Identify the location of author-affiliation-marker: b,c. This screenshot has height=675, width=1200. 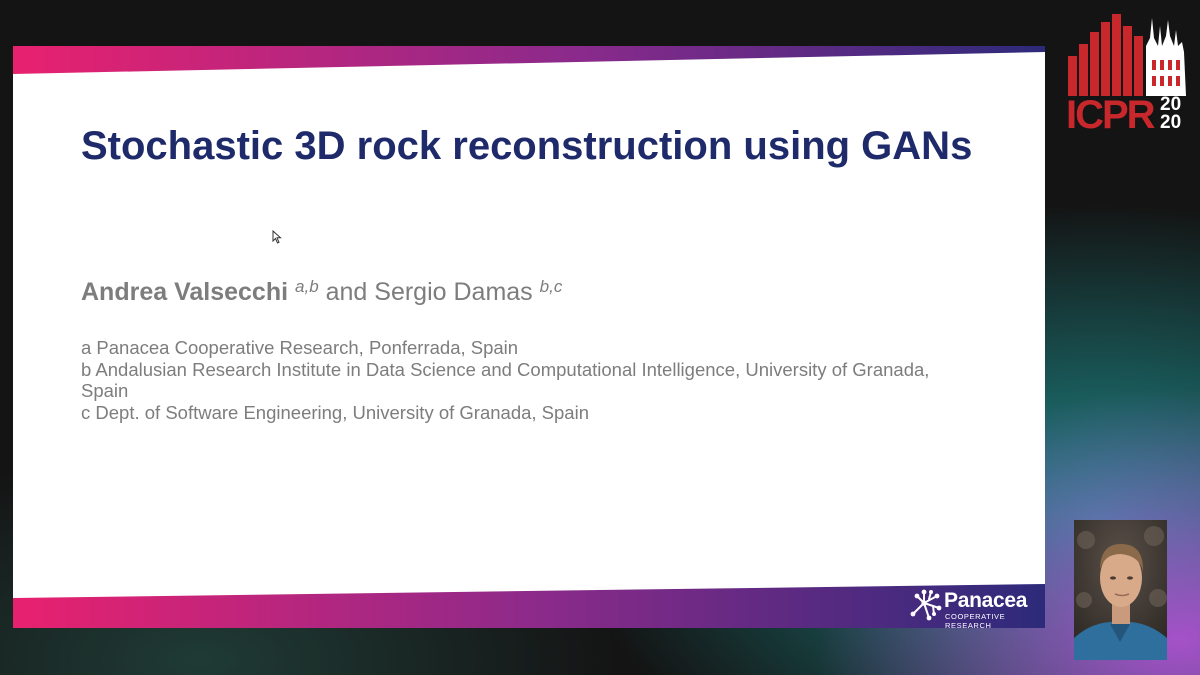
(551, 286).